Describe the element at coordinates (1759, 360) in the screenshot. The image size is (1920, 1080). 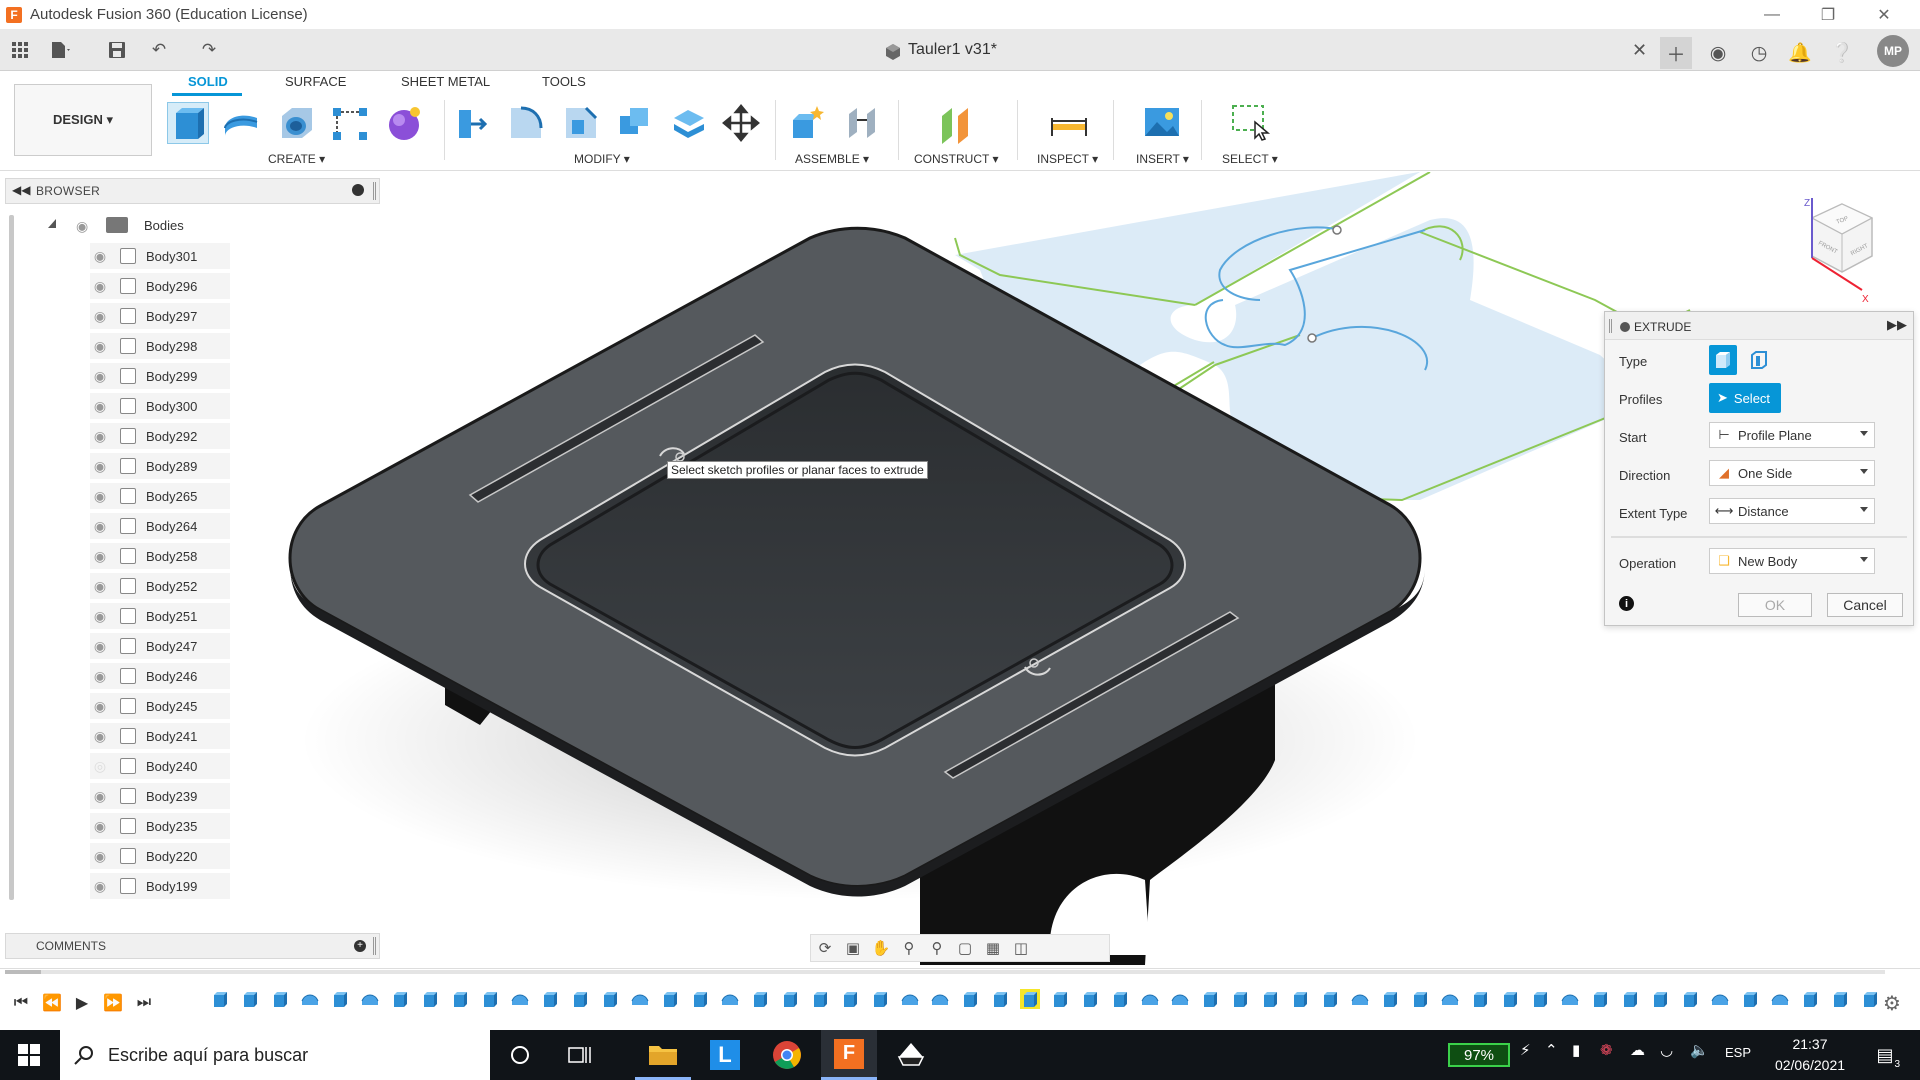
I see `type-thin-button` at that location.